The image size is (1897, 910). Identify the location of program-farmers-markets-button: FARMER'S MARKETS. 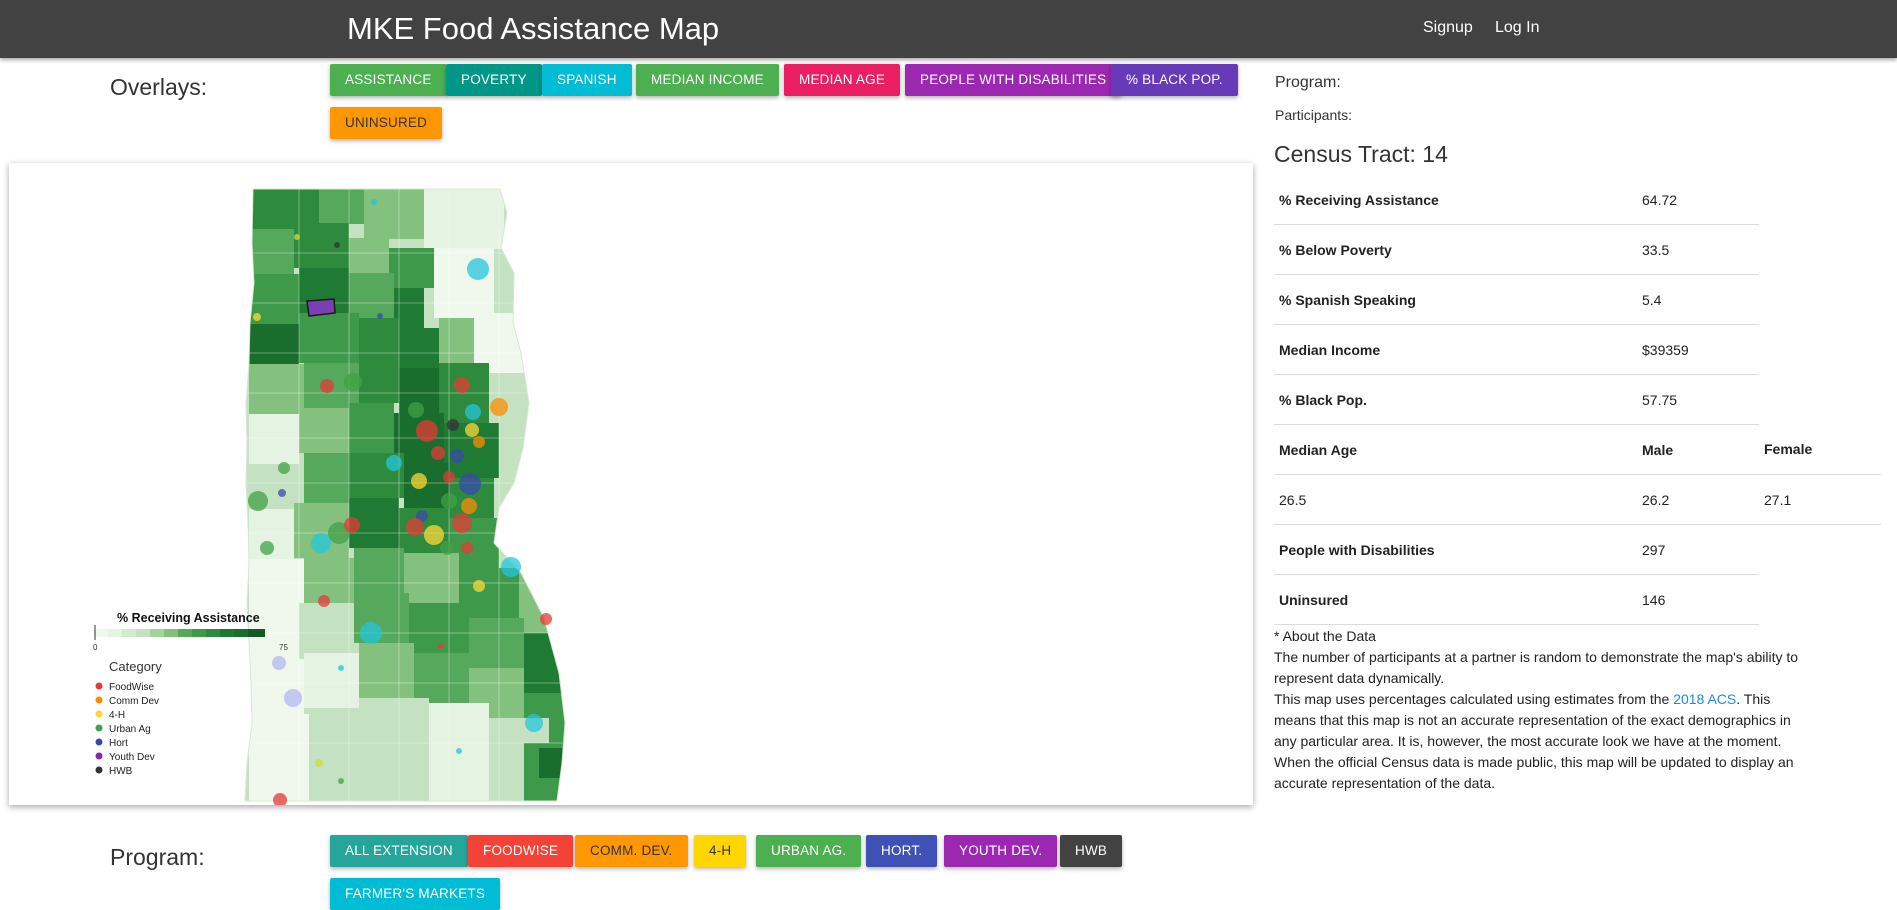
(415, 894).